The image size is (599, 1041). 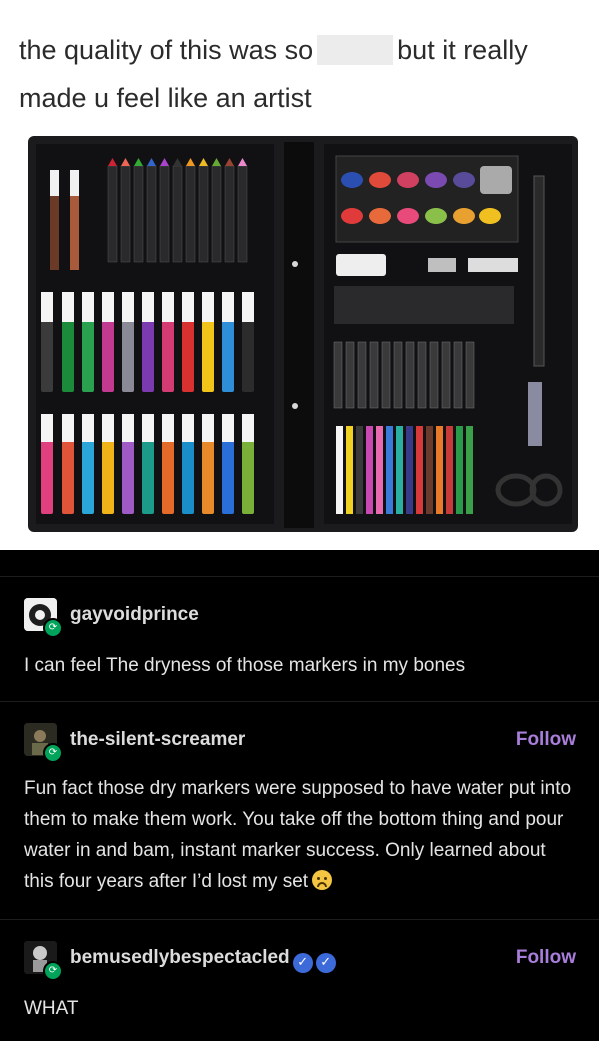 What do you see at coordinates (157, 740) in the screenshot?
I see `username: the-silent-screamer` at bounding box center [157, 740].